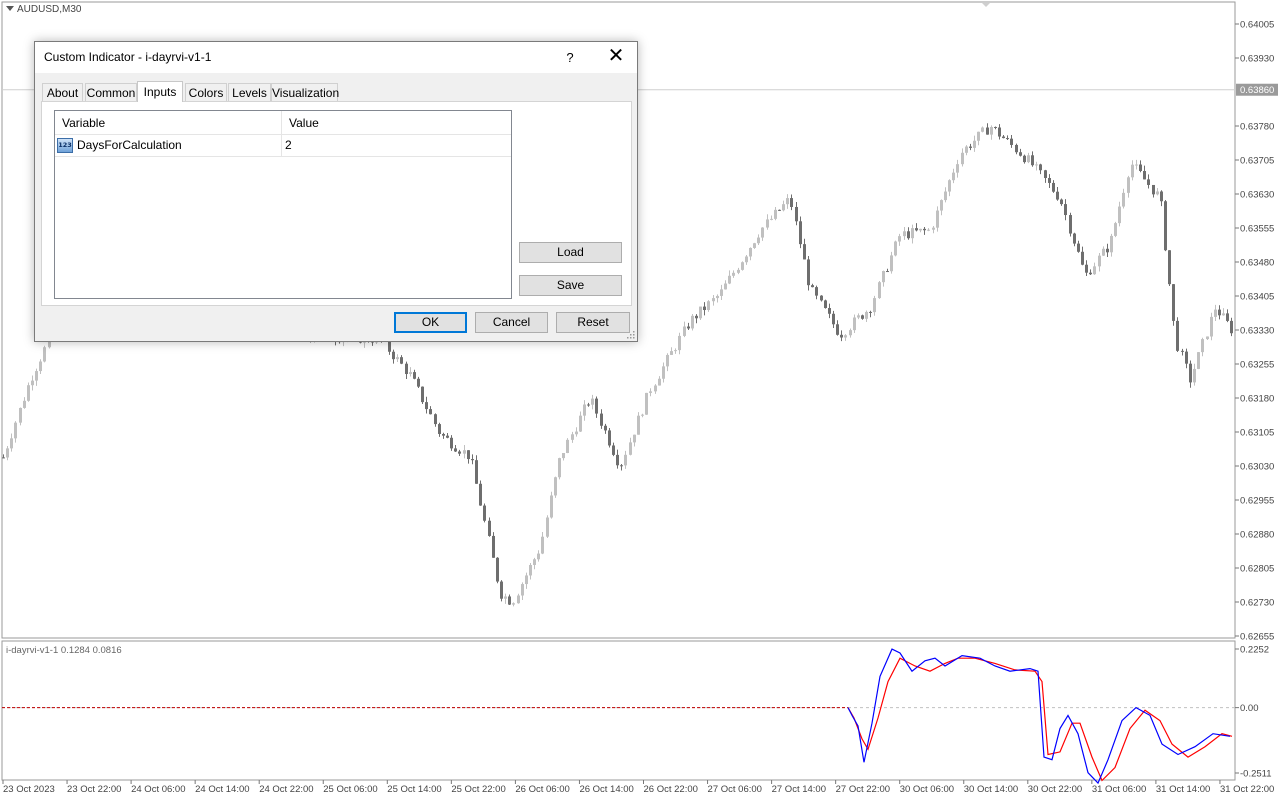 The height and width of the screenshot is (800, 1280). What do you see at coordinates (158, 789) in the screenshot?
I see `time-label: 24 Oct 06:00` at bounding box center [158, 789].